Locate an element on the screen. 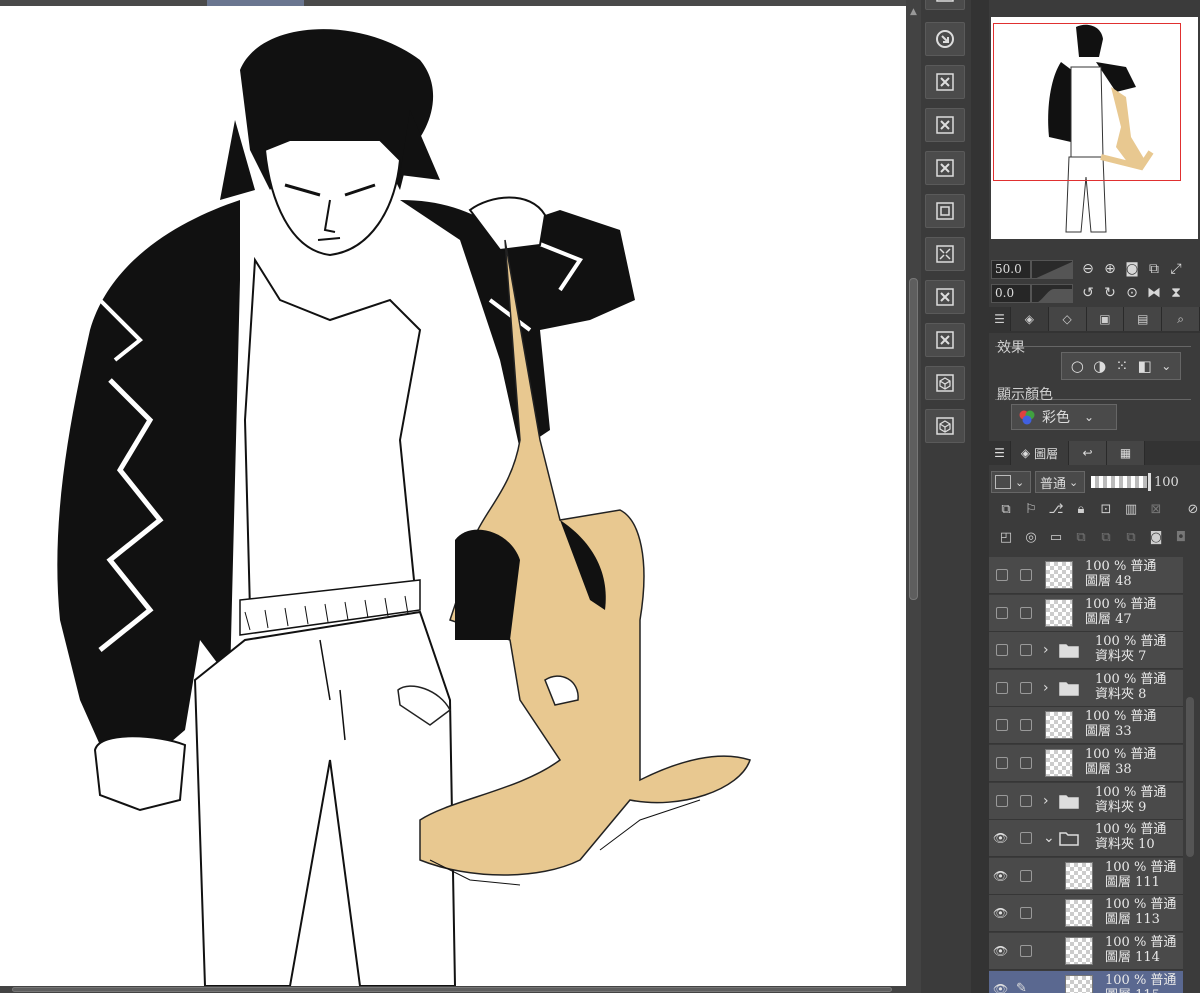 This screenshot has height=993, width=1200. screentone-icon: ⁙ is located at coordinates (1122, 366).